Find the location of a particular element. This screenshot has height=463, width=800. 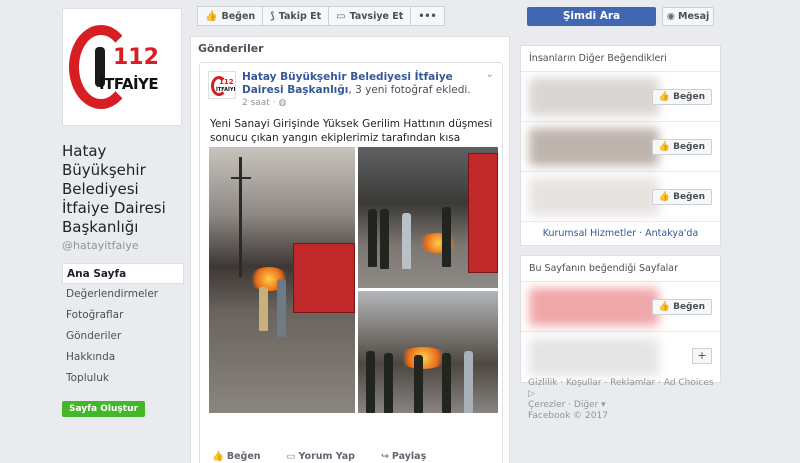

share-icon: ↪ is located at coordinates (384, 456).